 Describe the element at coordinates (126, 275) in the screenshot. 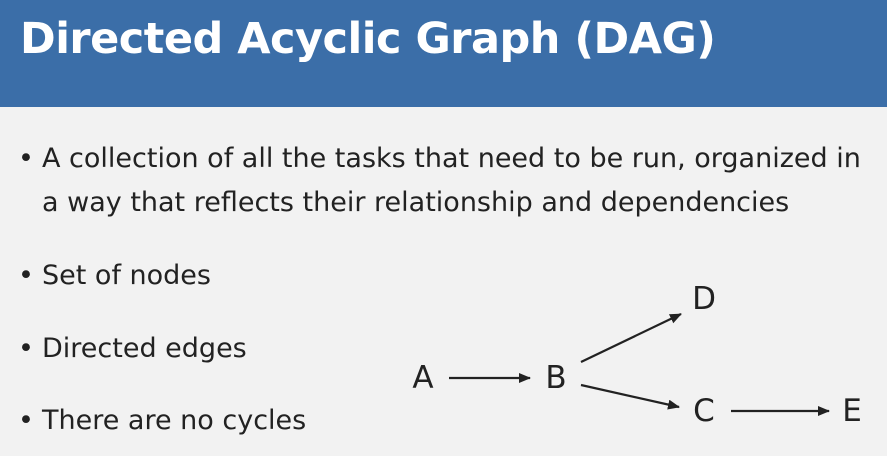

I see `bullet-text: Set of nodes` at that location.